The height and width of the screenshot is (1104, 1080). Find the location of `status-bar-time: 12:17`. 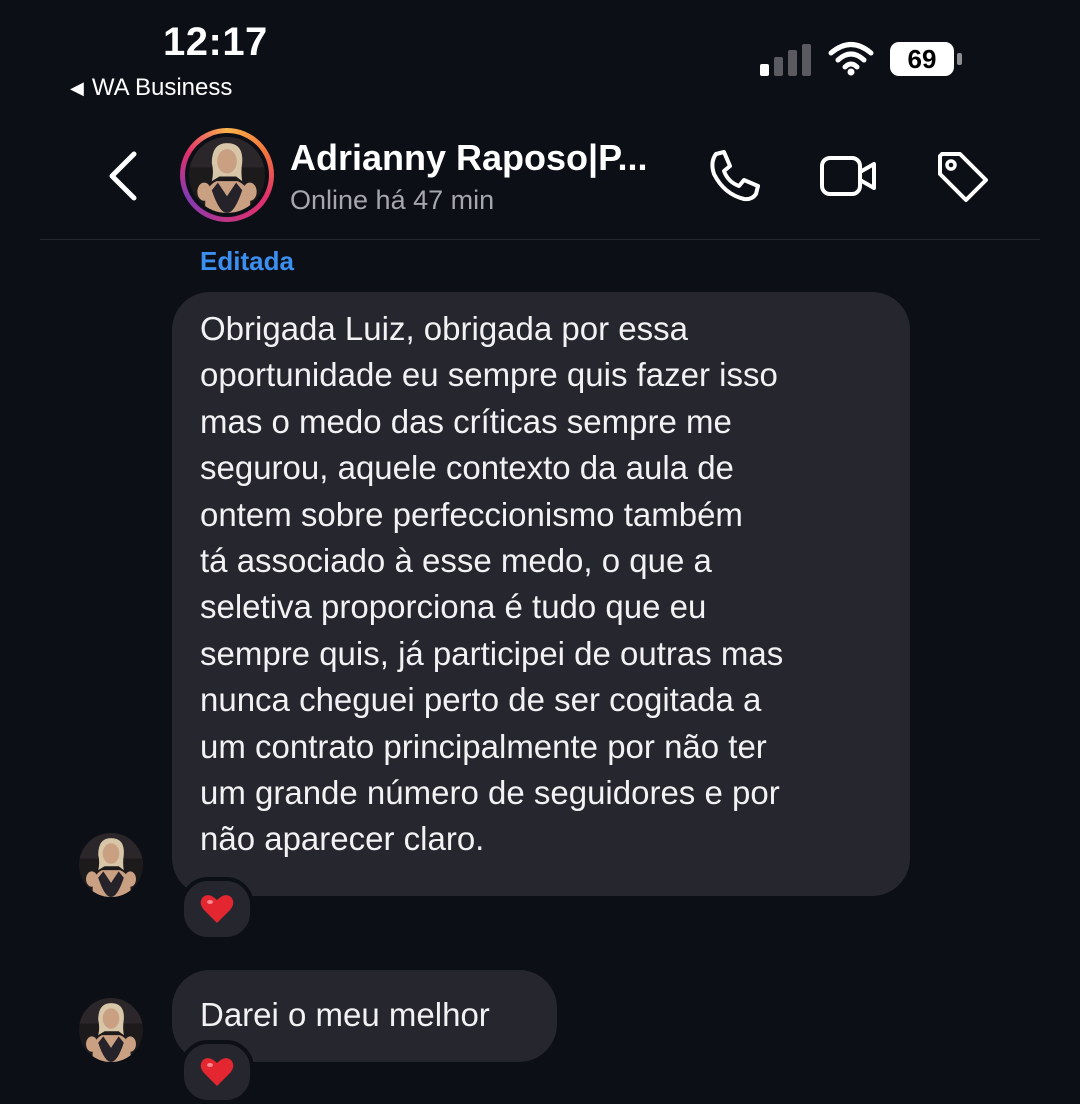

status-bar-time: 12:17 is located at coordinates (215, 42).